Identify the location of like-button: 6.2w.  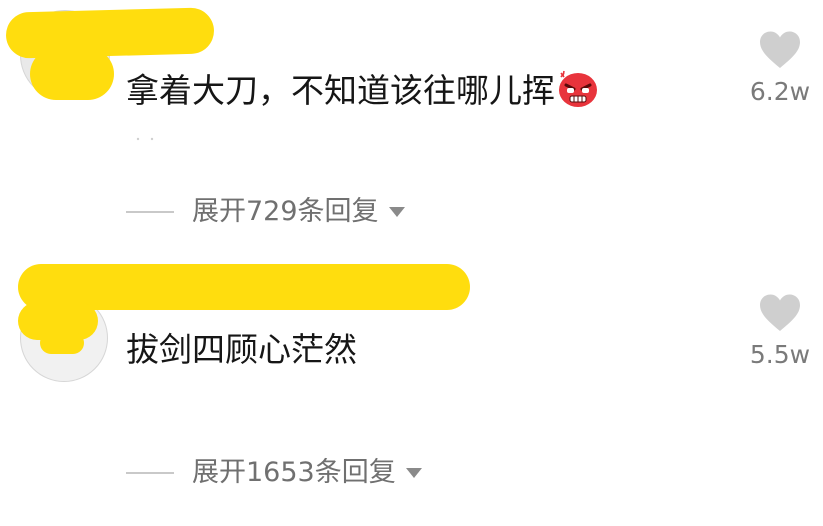
(780, 68).